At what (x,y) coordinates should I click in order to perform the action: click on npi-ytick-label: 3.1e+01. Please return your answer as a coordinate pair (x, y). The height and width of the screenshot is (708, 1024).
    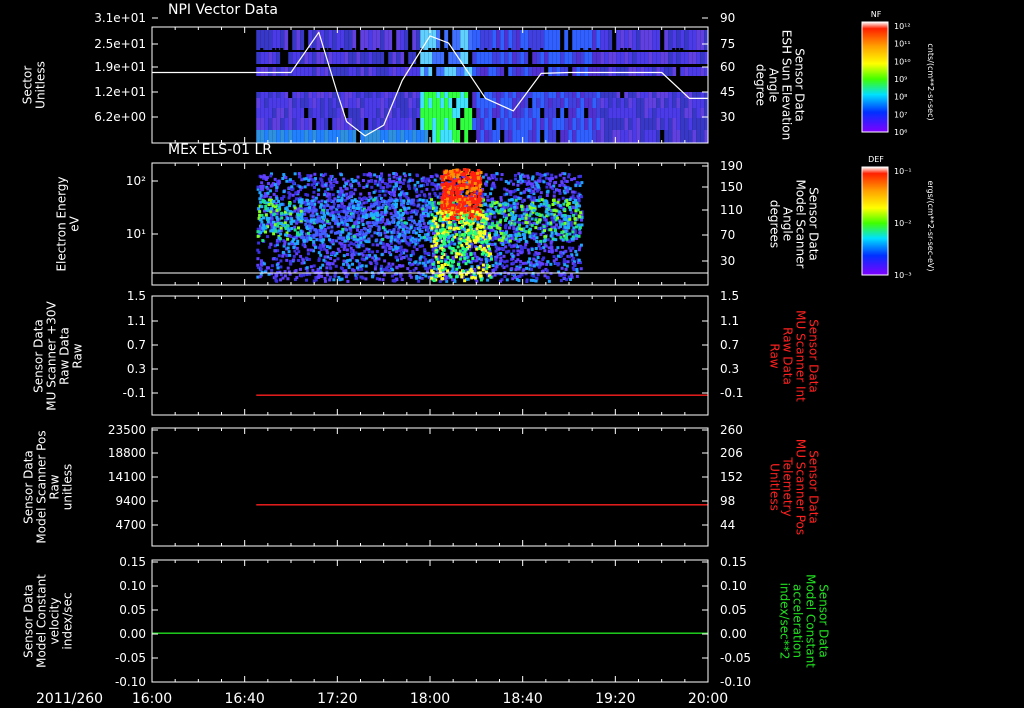
    Looking at the image, I should click on (120, 18).